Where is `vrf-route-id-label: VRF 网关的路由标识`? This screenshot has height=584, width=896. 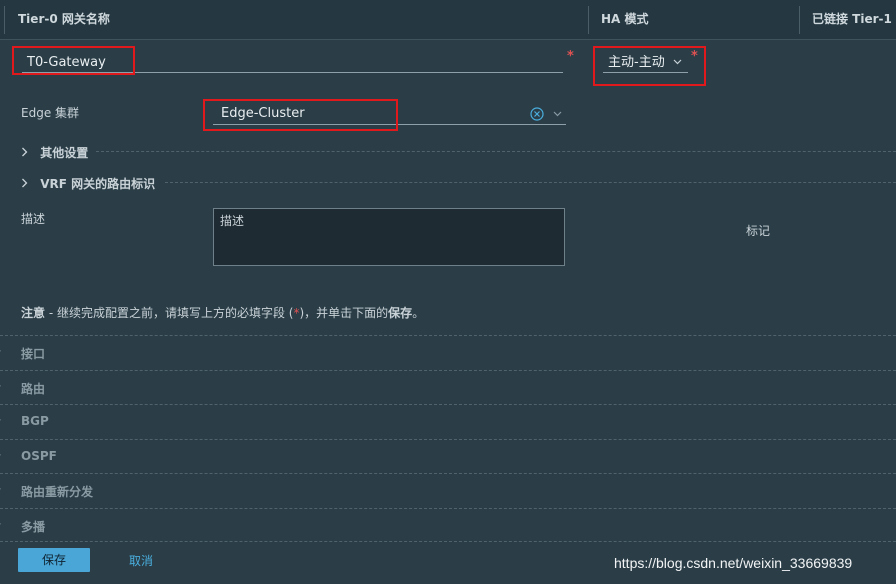 vrf-route-id-label: VRF 网关的路由标识 is located at coordinates (98, 184).